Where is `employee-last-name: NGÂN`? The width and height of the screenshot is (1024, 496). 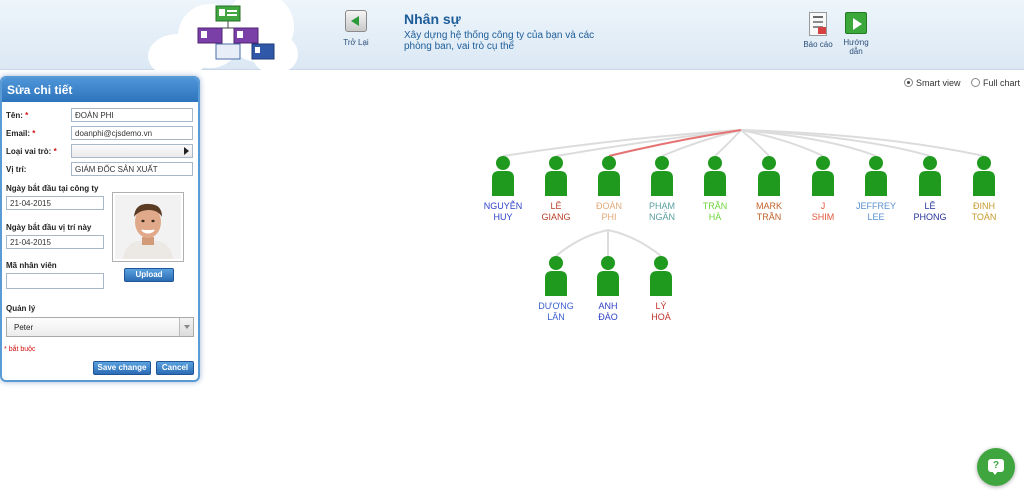 employee-last-name: NGÂN is located at coordinates (661, 217).